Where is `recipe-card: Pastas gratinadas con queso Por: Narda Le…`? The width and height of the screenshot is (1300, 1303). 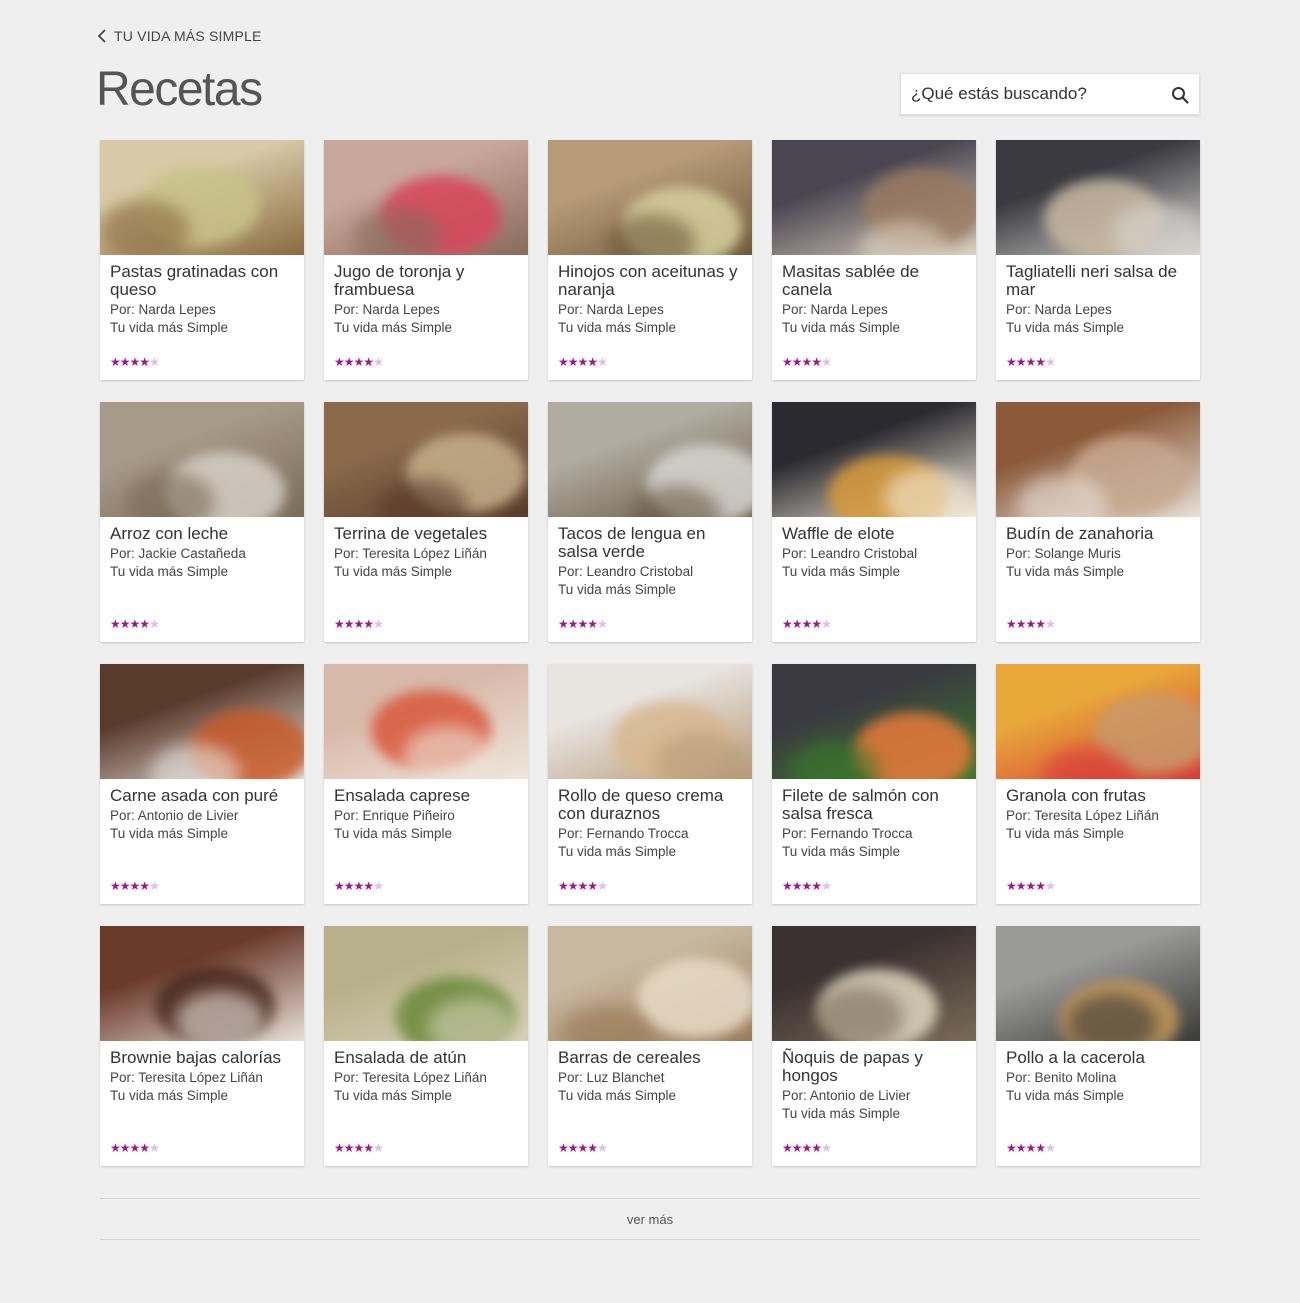
recipe-card: Pastas gratinadas con queso Por: Narda Le… is located at coordinates (202, 260).